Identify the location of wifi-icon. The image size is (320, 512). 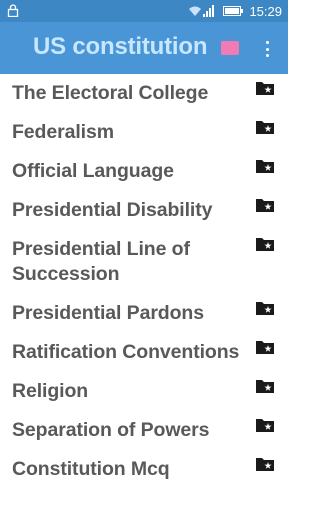
(195, 11).